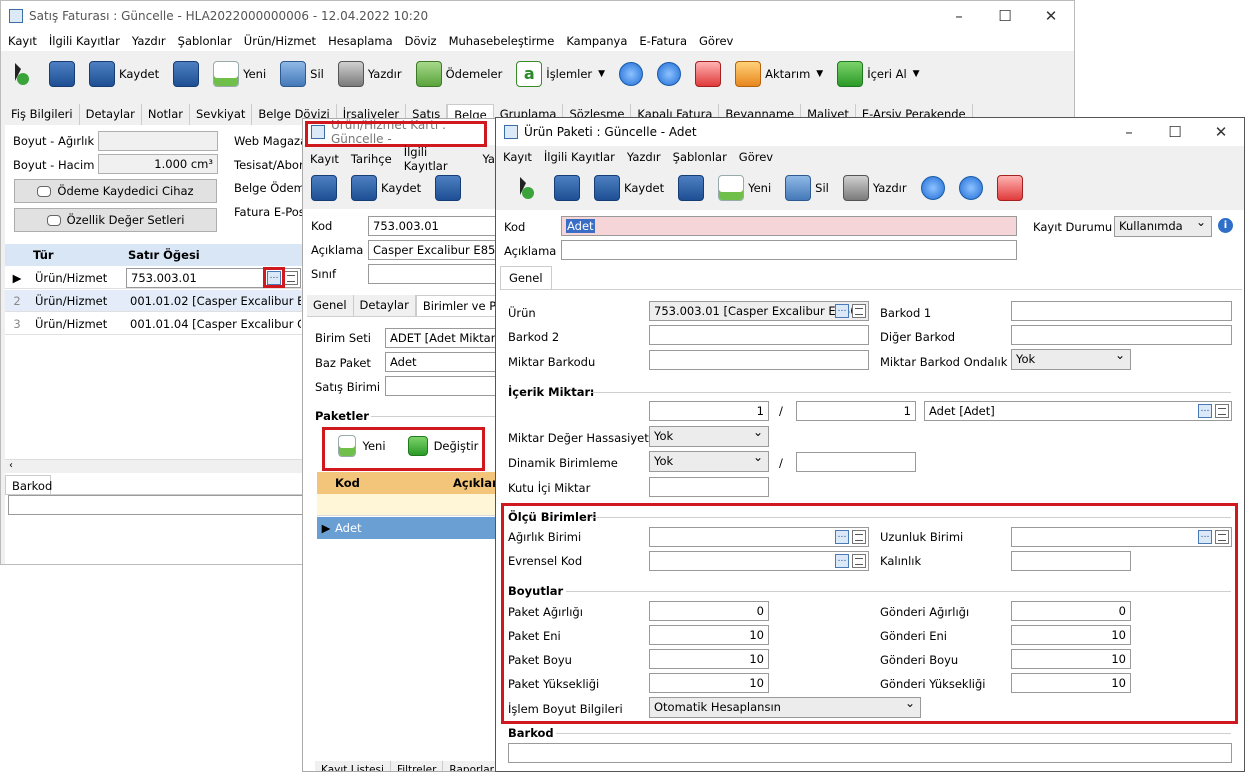 Image resolution: width=1245 pixels, height=772 pixels. Describe the element at coordinates (472, 766) in the screenshot. I see `tab-raporlar: Raporlar` at that location.